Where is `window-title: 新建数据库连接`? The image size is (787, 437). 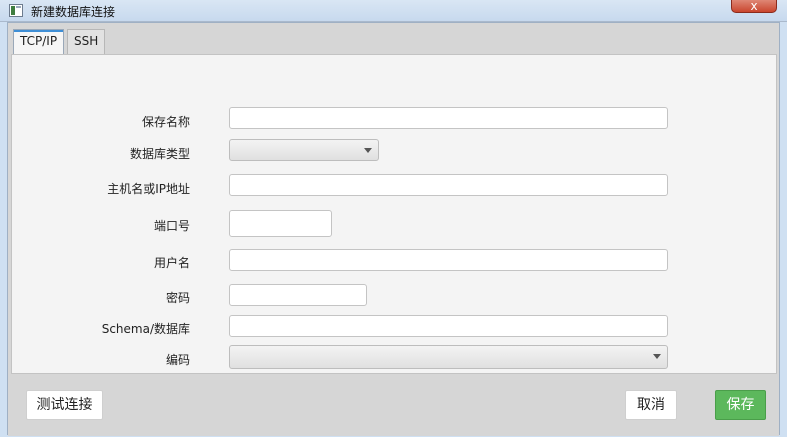
window-title: 新建数据库连接 is located at coordinates (73, 12).